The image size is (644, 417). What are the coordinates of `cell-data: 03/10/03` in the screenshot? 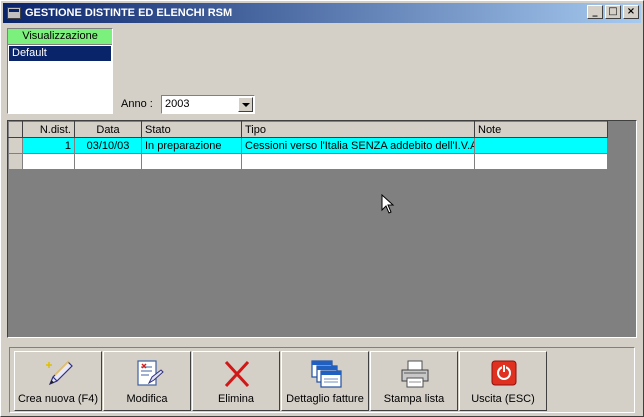 It's located at (108, 145).